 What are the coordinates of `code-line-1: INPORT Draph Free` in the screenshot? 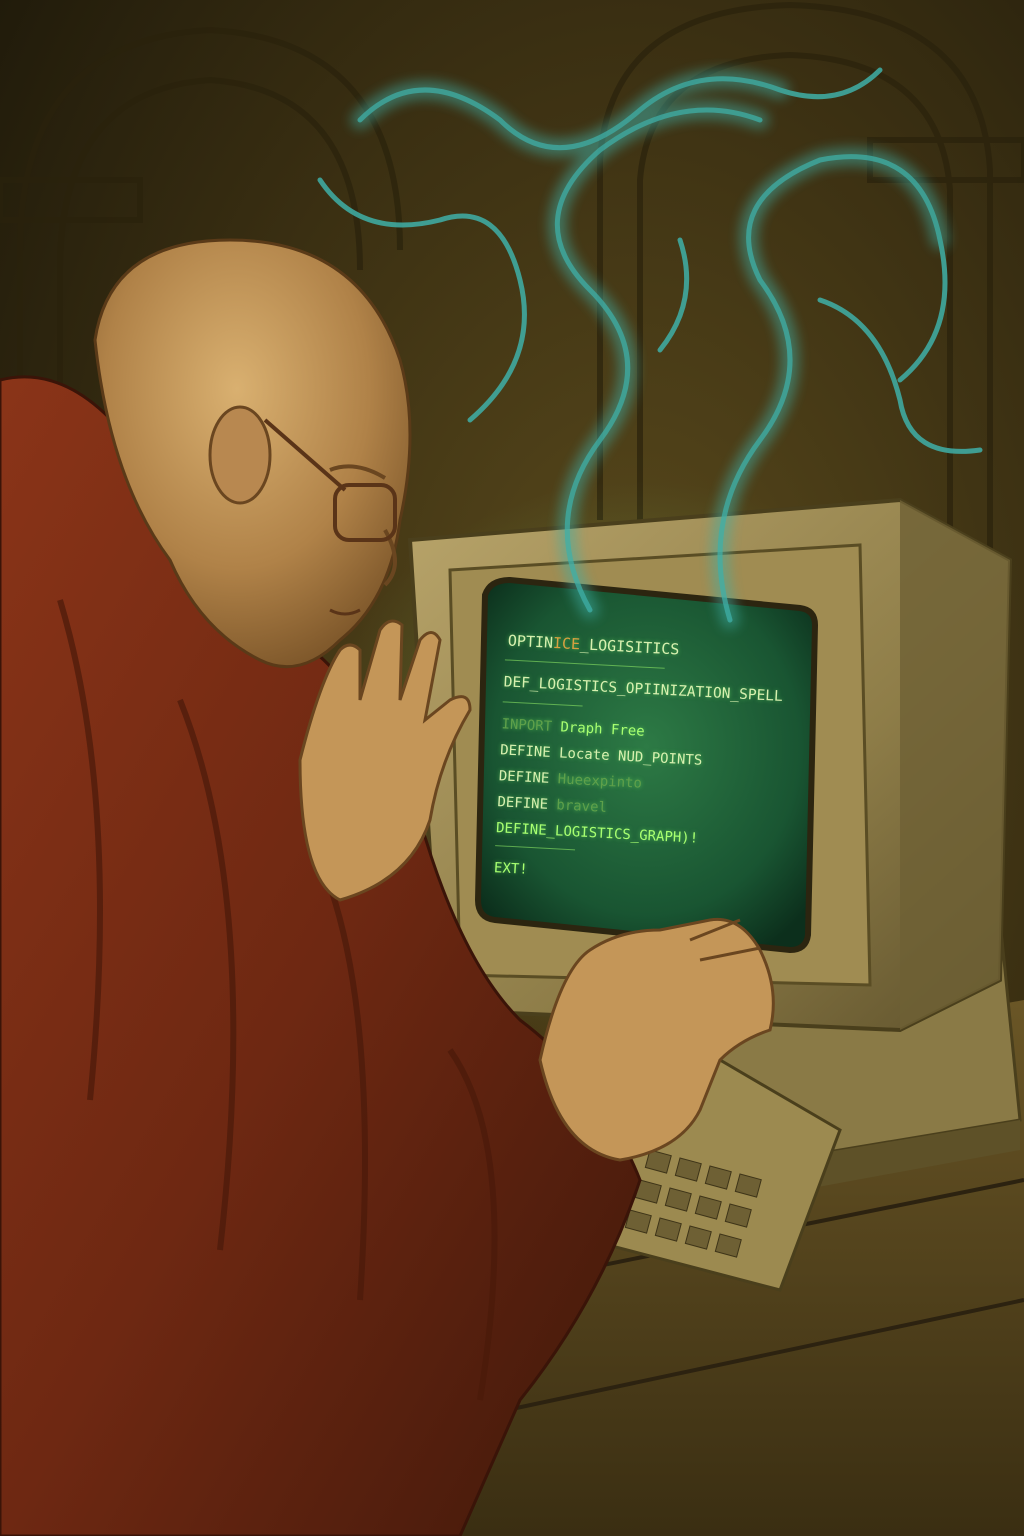 It's located at (573, 728).